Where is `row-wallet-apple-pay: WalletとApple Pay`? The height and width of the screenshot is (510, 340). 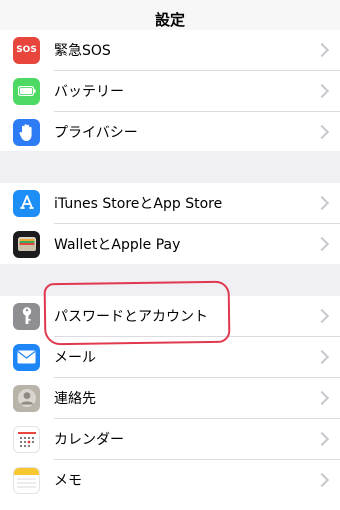
row-wallet-apple-pay: WalletとApple Pay is located at coordinates (170, 244).